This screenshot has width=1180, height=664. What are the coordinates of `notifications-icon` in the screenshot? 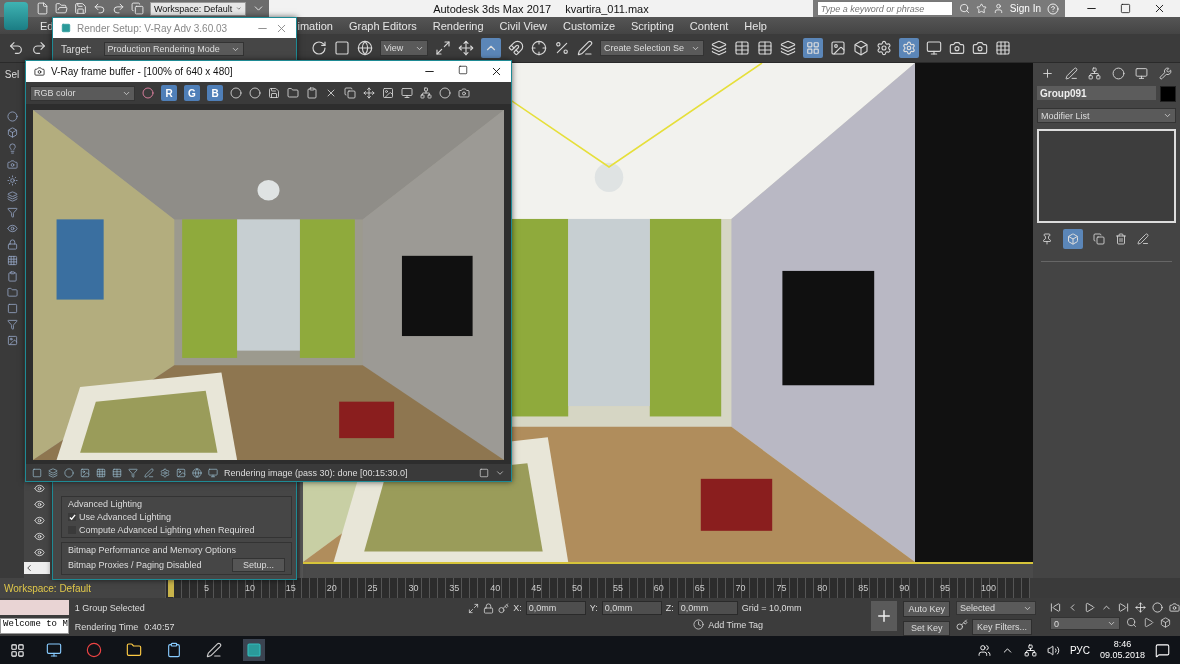 It's located at (1162, 650).